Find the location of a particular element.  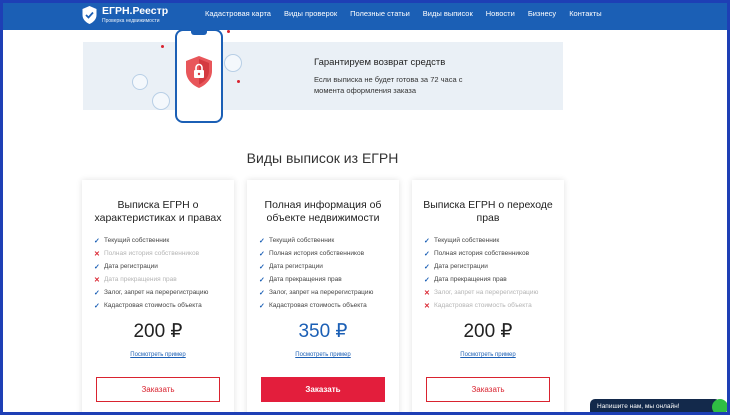

card-title: Выписка ЕГРН о переходе прав is located at coordinates (488, 211).